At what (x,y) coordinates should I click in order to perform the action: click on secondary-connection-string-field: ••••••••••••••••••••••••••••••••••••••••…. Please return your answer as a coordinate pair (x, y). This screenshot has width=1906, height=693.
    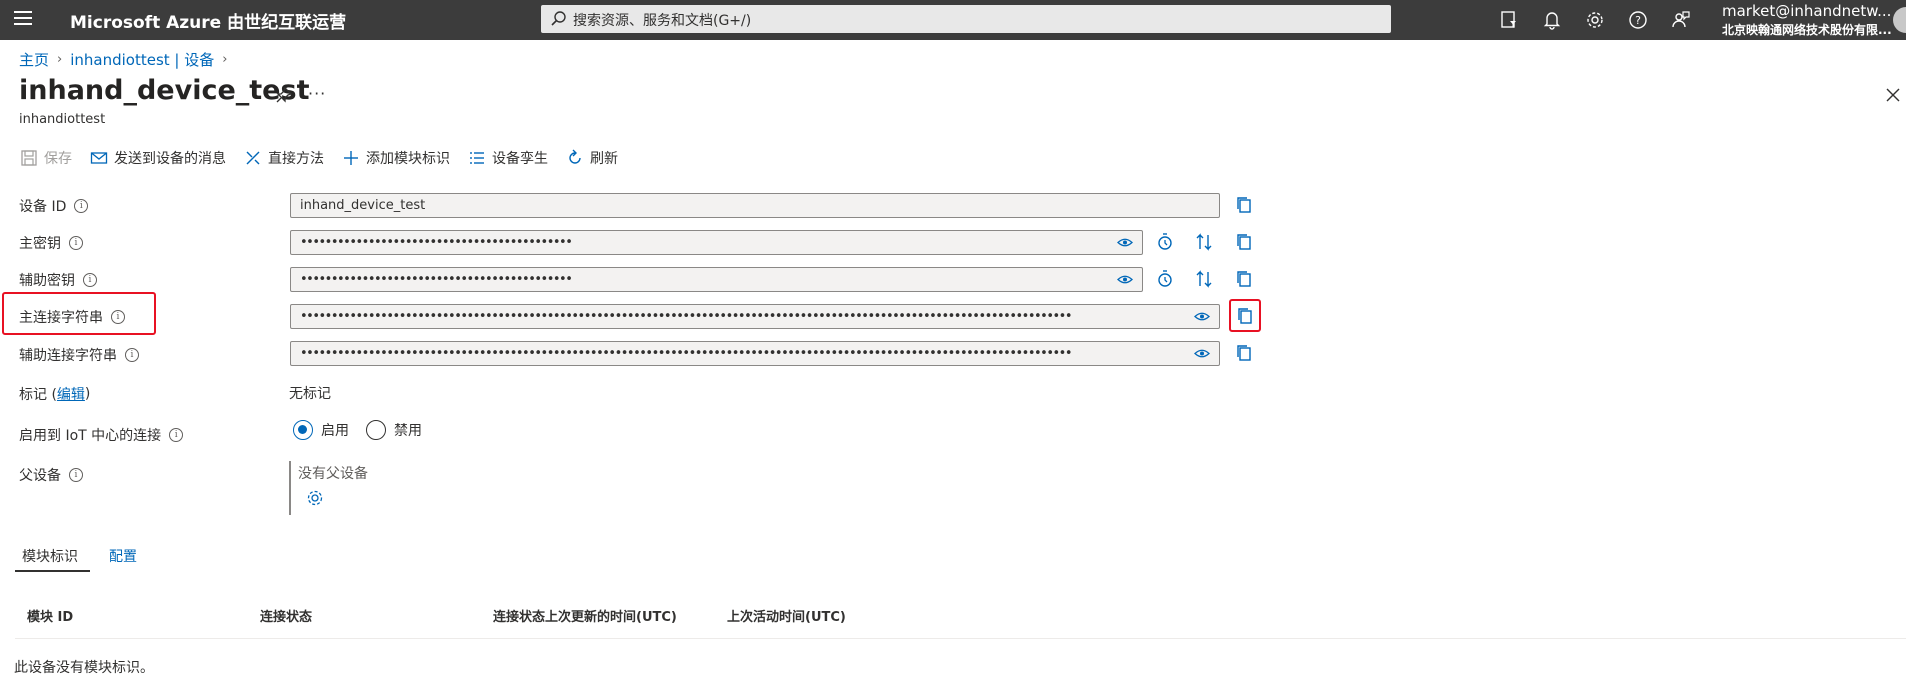
    Looking at the image, I should click on (755, 353).